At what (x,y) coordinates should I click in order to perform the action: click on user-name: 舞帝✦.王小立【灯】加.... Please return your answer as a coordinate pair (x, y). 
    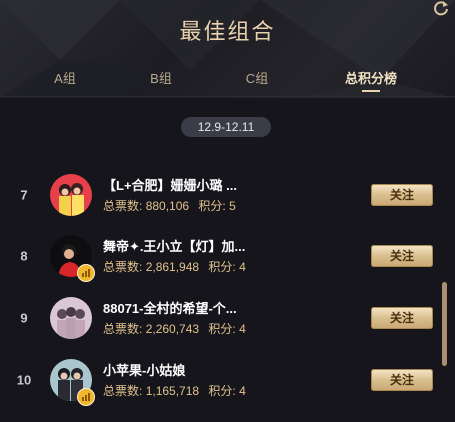
    Looking at the image, I should click on (188, 245).